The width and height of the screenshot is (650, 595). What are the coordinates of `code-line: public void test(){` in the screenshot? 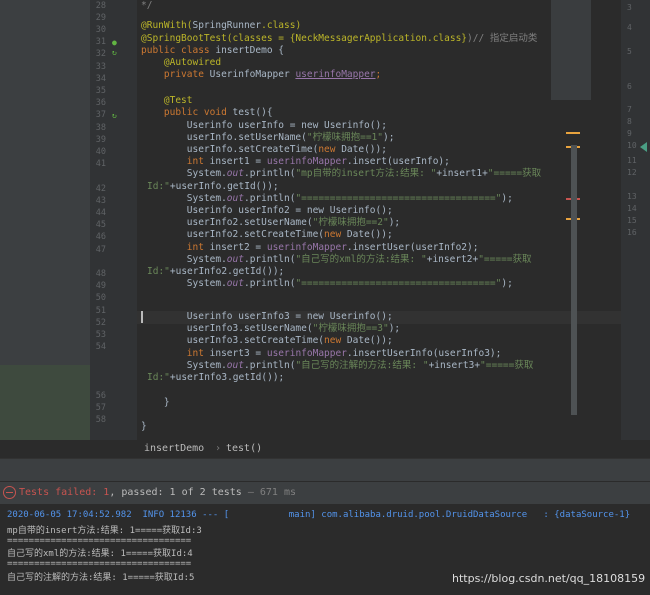 It's located at (207, 112).